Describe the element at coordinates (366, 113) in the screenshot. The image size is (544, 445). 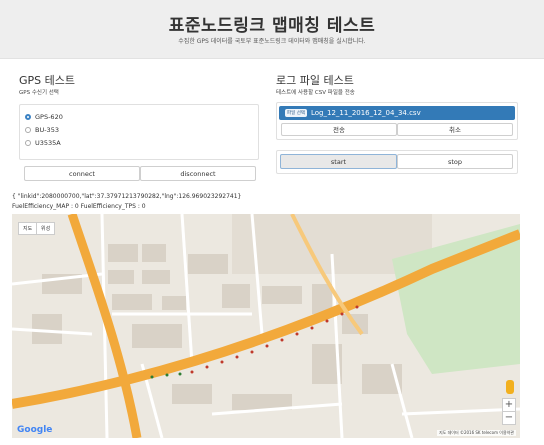
I see `selected-file-name: Log_12_11_2016_12_04_34.csv` at that location.